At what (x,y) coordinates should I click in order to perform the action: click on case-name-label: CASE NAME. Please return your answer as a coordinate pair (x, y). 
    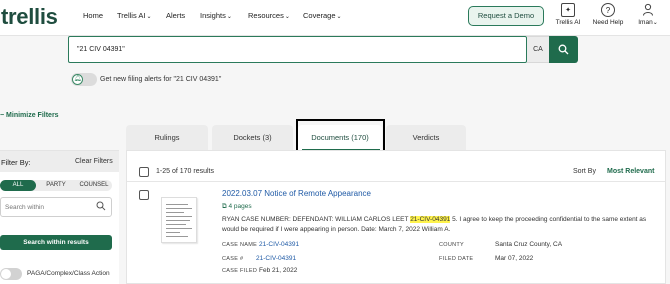
    Looking at the image, I should click on (240, 245).